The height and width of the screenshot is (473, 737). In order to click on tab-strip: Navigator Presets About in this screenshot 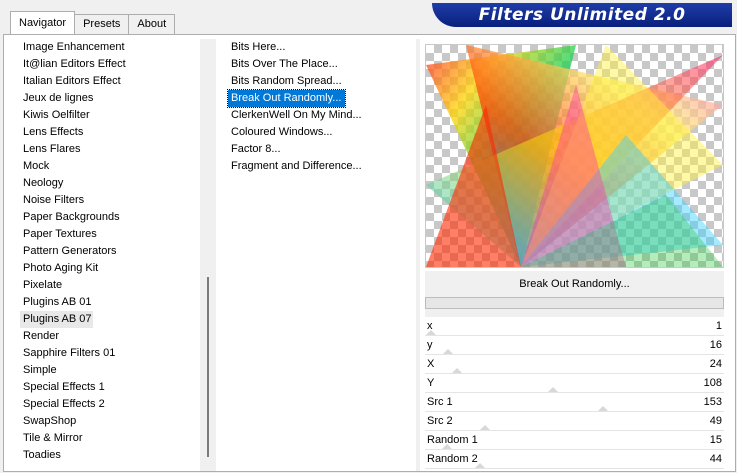, I will do `click(93, 22)`.